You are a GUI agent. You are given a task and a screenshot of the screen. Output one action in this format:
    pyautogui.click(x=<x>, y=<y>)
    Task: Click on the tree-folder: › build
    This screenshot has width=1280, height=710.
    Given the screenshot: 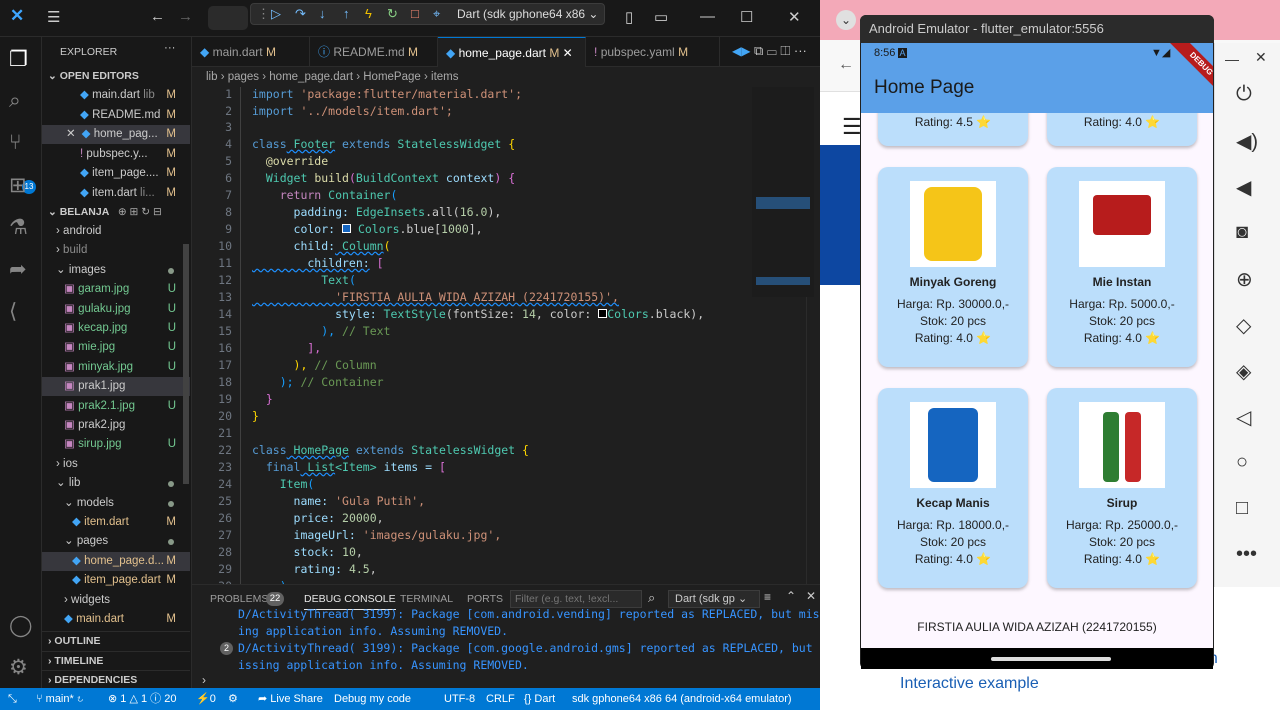 What is the action you would take?
    pyautogui.click(x=116, y=250)
    